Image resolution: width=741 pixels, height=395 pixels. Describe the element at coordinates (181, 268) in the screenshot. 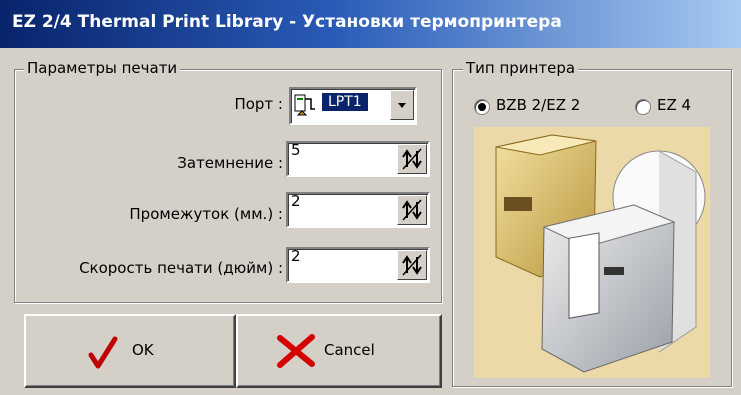

I see `speed-label: Скорость печати (дюйм) :` at that location.